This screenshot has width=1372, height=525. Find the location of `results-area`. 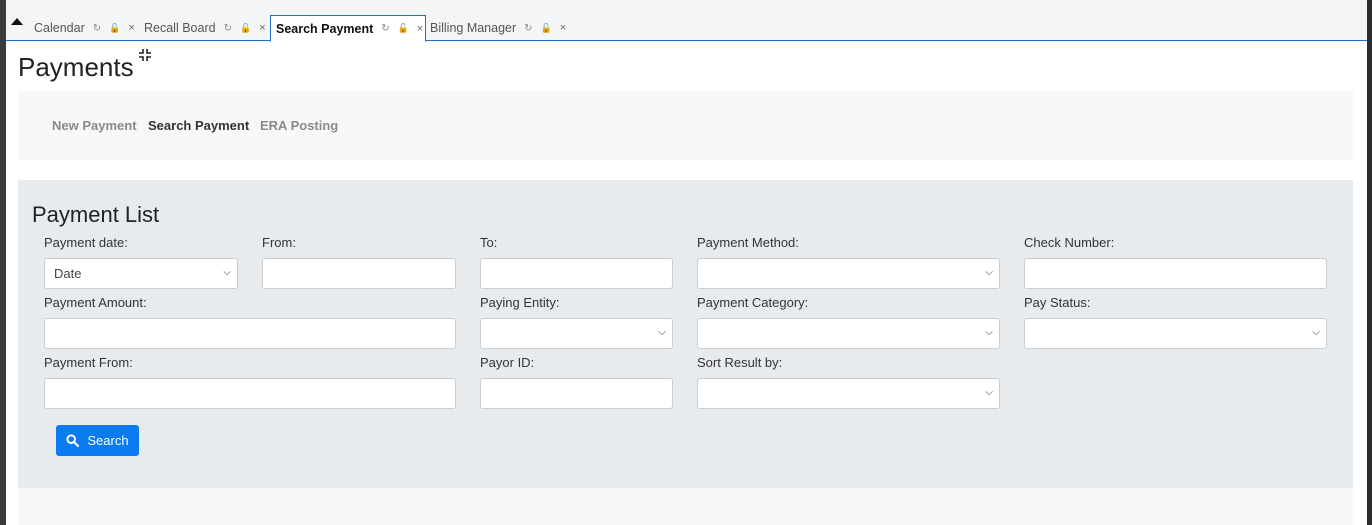

results-area is located at coordinates (685, 506).